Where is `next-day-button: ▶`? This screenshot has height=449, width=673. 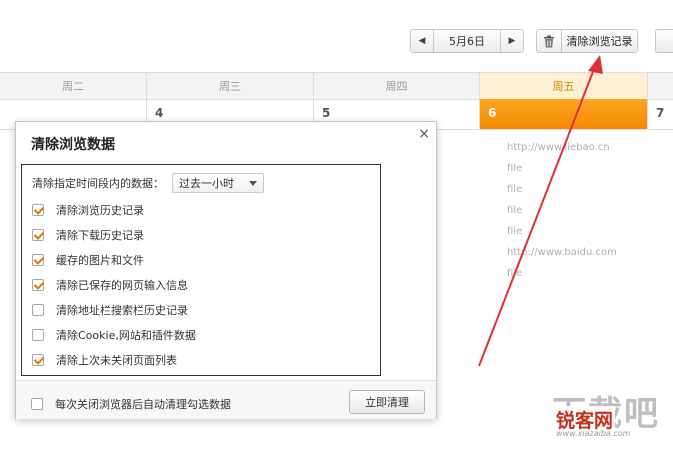 next-day-button: ▶ is located at coordinates (511, 41).